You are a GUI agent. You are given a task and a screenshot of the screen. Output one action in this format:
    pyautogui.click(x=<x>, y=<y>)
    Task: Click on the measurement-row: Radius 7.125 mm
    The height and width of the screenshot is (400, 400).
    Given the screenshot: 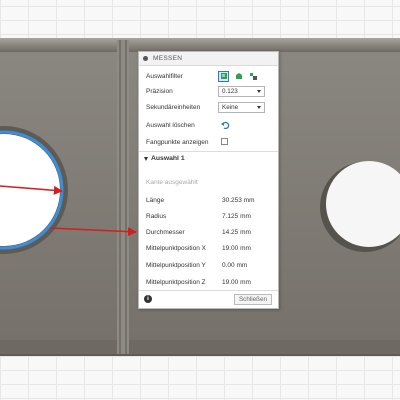 What is the action you would take?
    pyautogui.click(x=209, y=216)
    